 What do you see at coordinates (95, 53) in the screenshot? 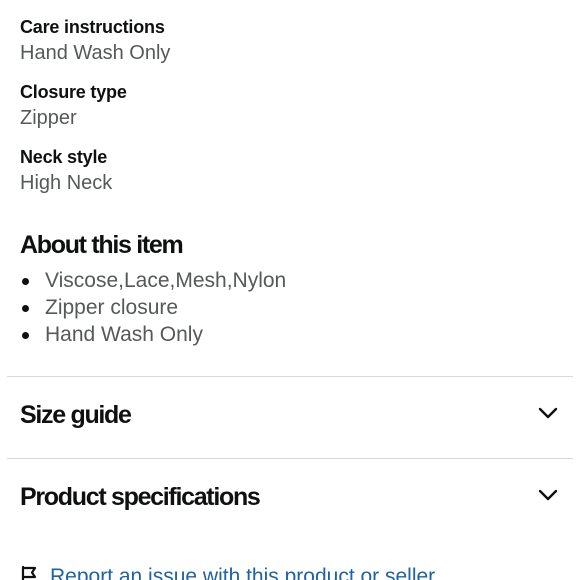
I see `attribute-value: Hand Wash Only` at bounding box center [95, 53].